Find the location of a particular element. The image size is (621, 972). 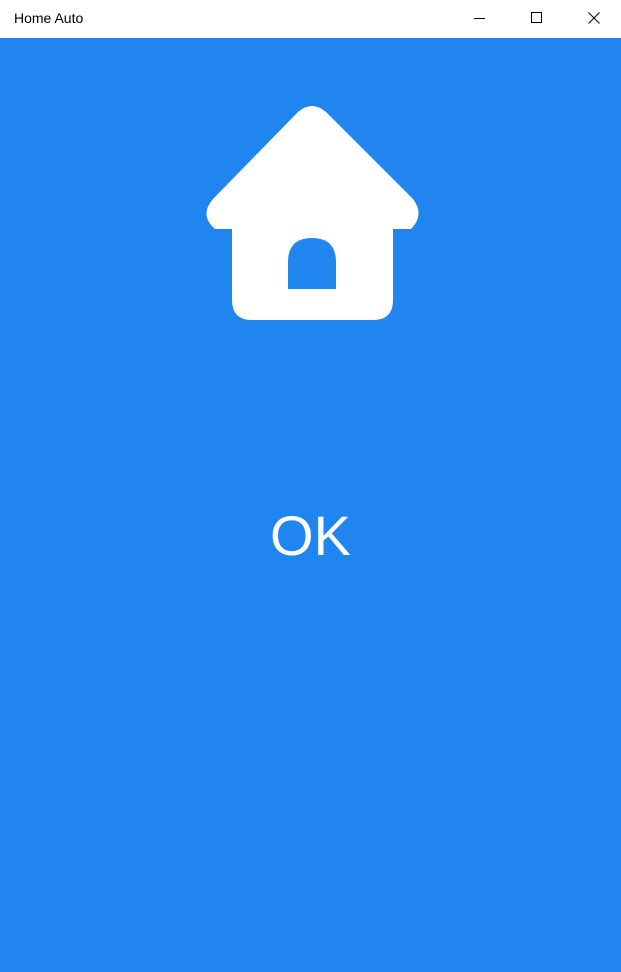

close-icon is located at coordinates (594, 18).